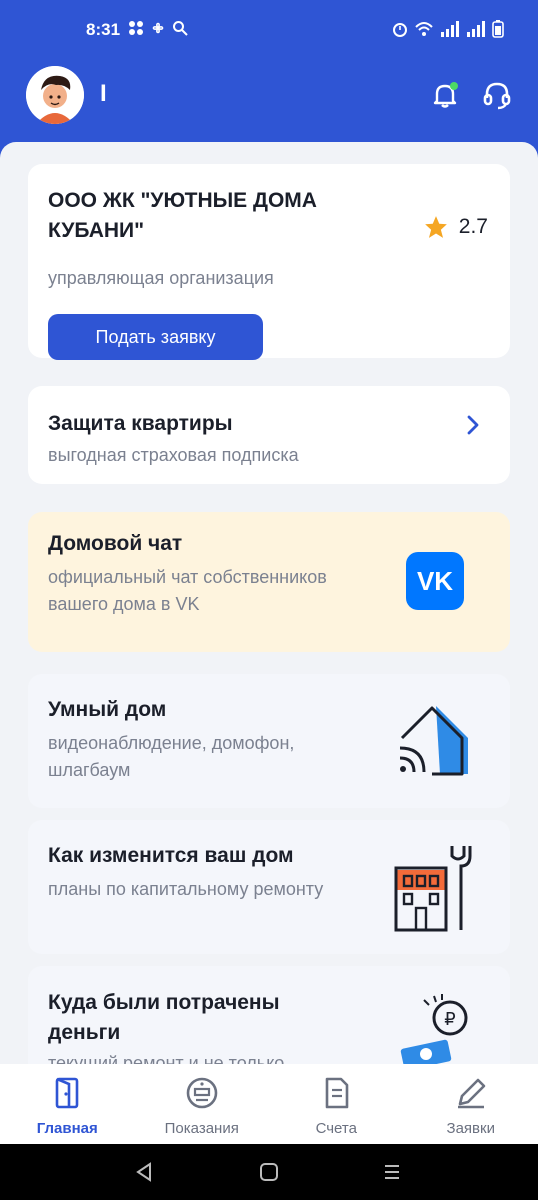 This screenshot has height=1200, width=538. Describe the element at coordinates (202, 1093) in the screenshot. I see `meter-icon` at that location.